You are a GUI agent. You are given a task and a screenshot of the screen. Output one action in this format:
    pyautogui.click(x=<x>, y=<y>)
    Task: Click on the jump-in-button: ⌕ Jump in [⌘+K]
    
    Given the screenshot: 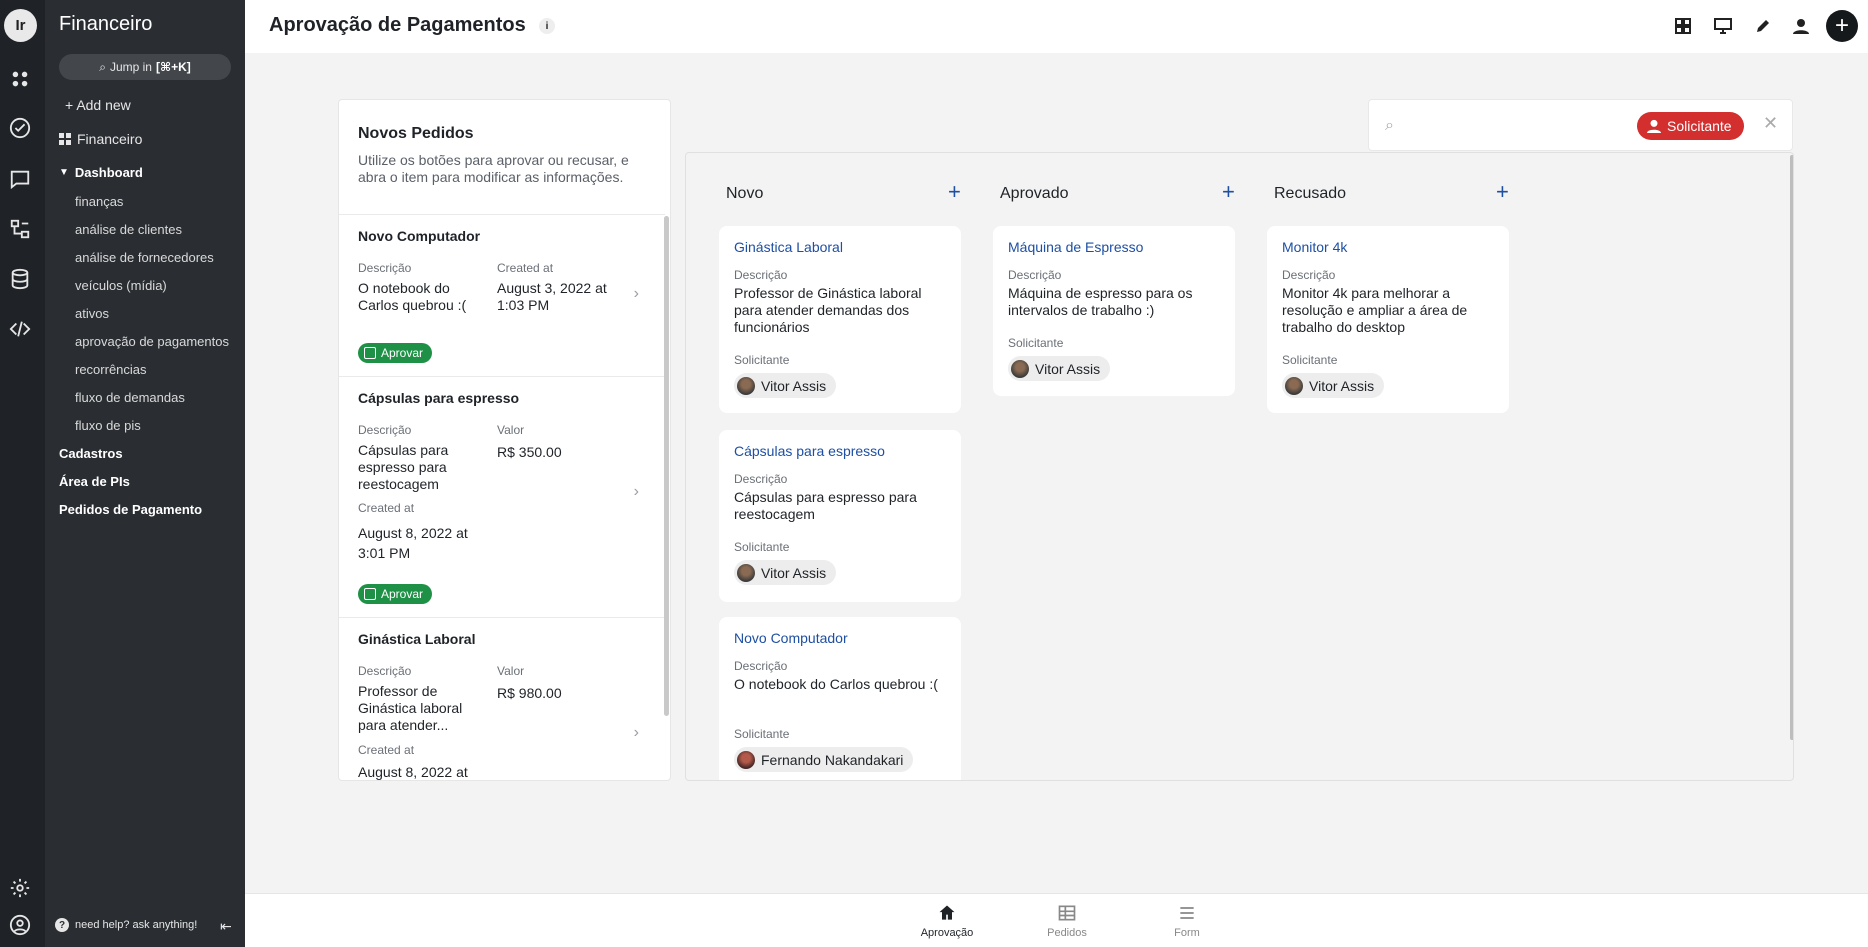 What is the action you would take?
    pyautogui.click(x=145, y=67)
    